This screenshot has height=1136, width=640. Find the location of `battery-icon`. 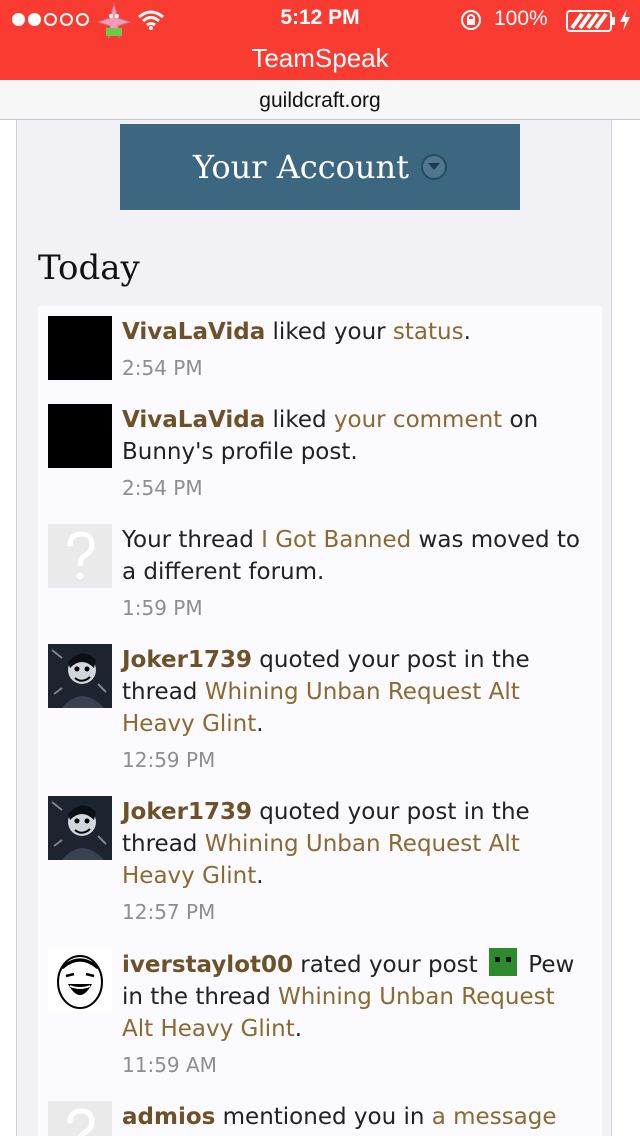

battery-icon is located at coordinates (590, 21).